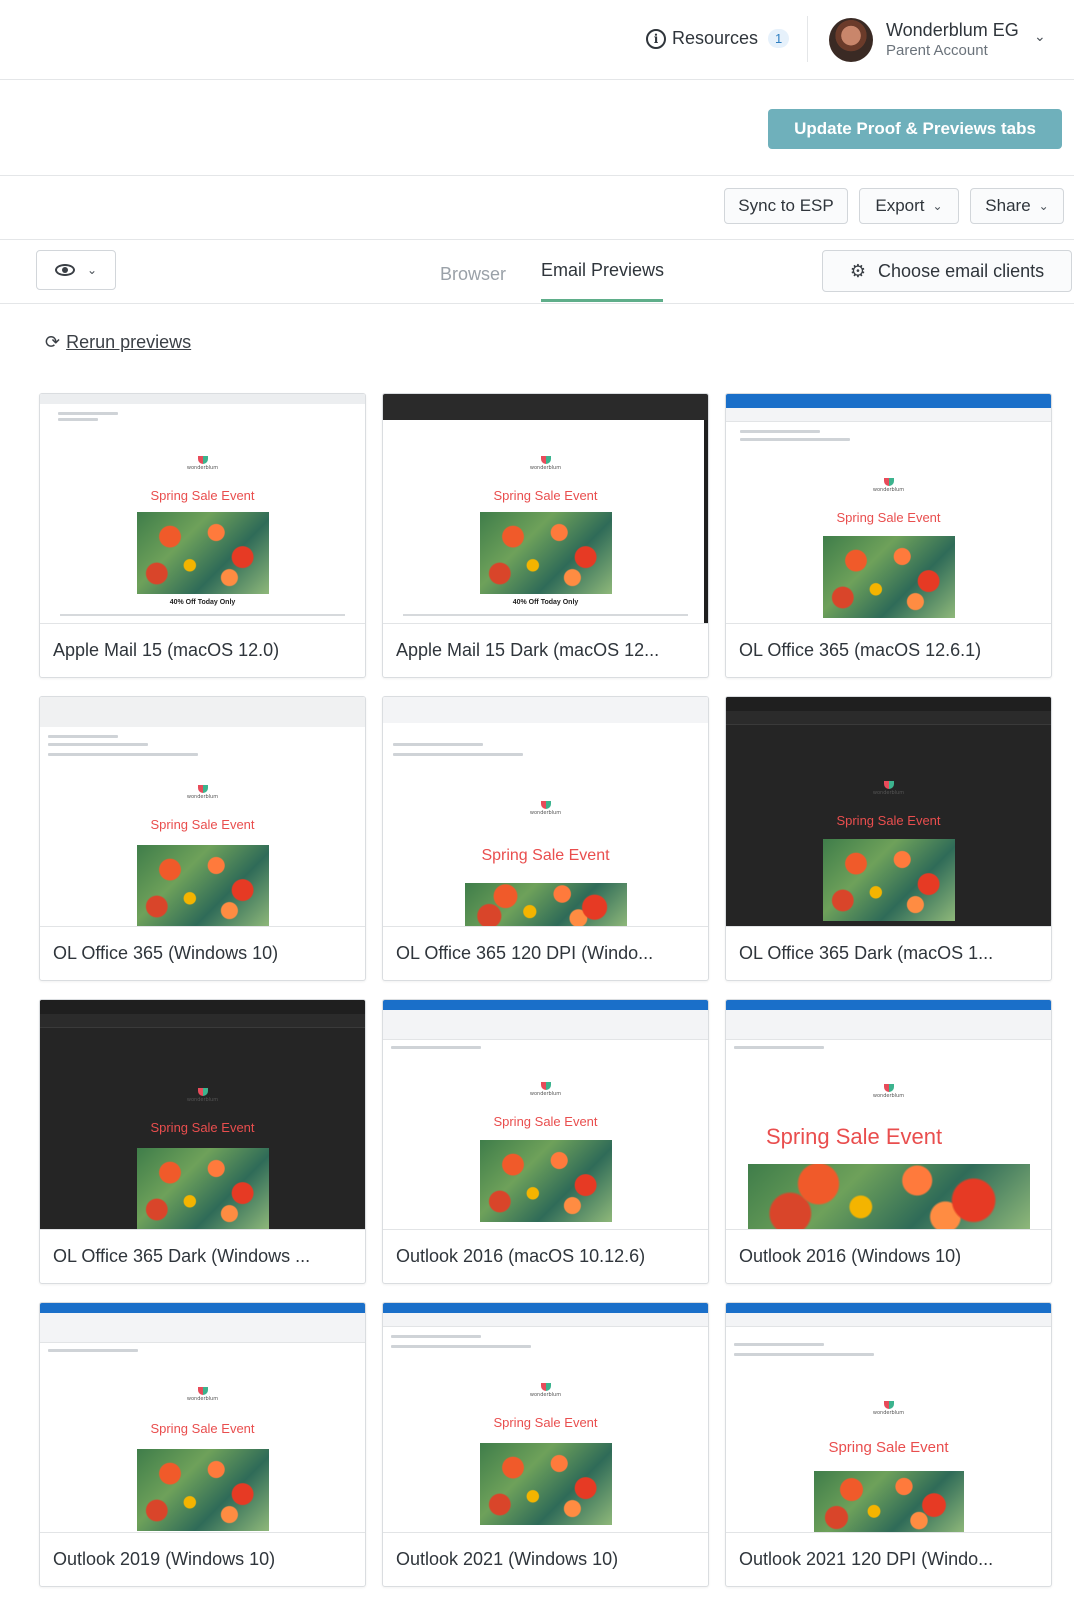 The image size is (1074, 1600). I want to click on update-row: Update Proof & Previews tabs, so click(537, 128).